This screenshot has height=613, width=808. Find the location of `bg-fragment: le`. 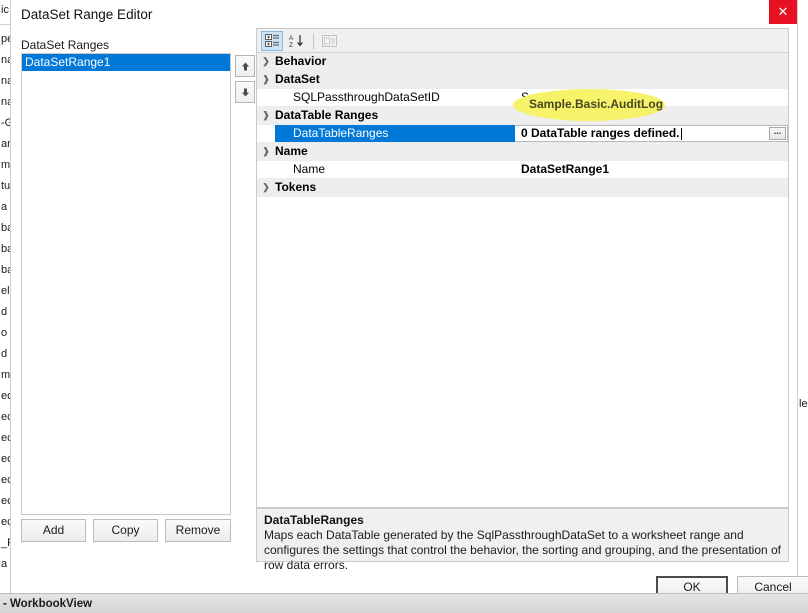

bg-fragment: le is located at coordinates (803, 404).